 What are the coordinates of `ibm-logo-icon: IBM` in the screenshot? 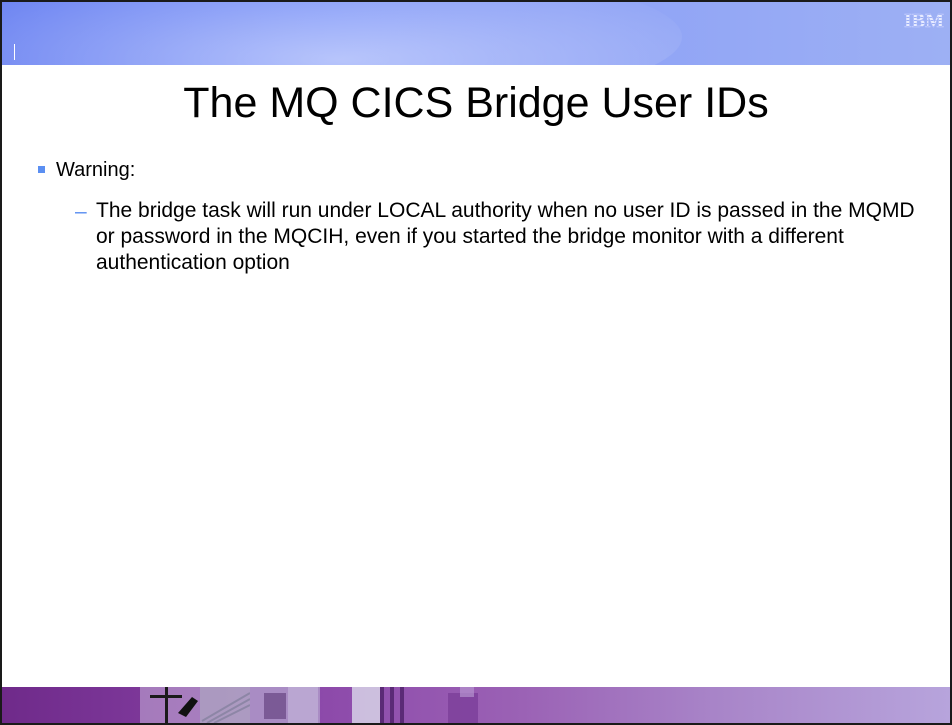 It's located at (924, 20).